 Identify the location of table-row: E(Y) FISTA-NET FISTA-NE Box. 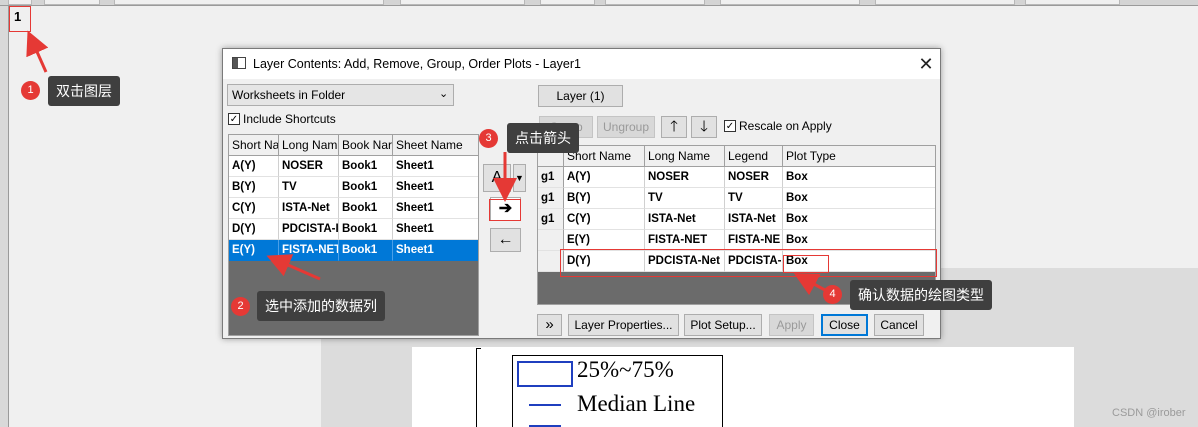
(736, 240).